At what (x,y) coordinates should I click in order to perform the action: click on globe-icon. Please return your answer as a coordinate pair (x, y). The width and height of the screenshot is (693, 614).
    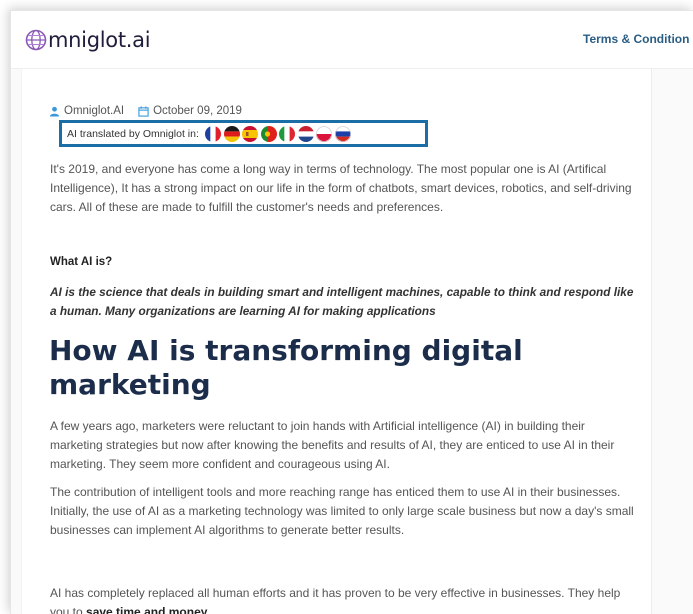
    Looking at the image, I should click on (36, 40).